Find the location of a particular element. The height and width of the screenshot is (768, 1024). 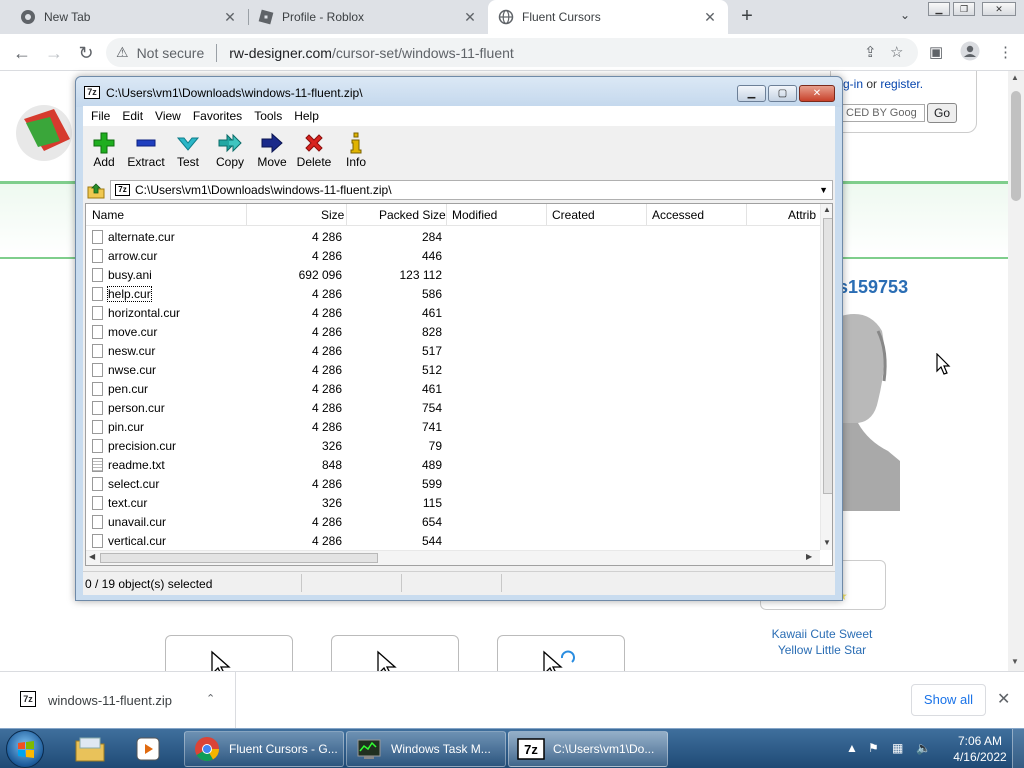

maximize-icon: ▢ is located at coordinates (782, 93).